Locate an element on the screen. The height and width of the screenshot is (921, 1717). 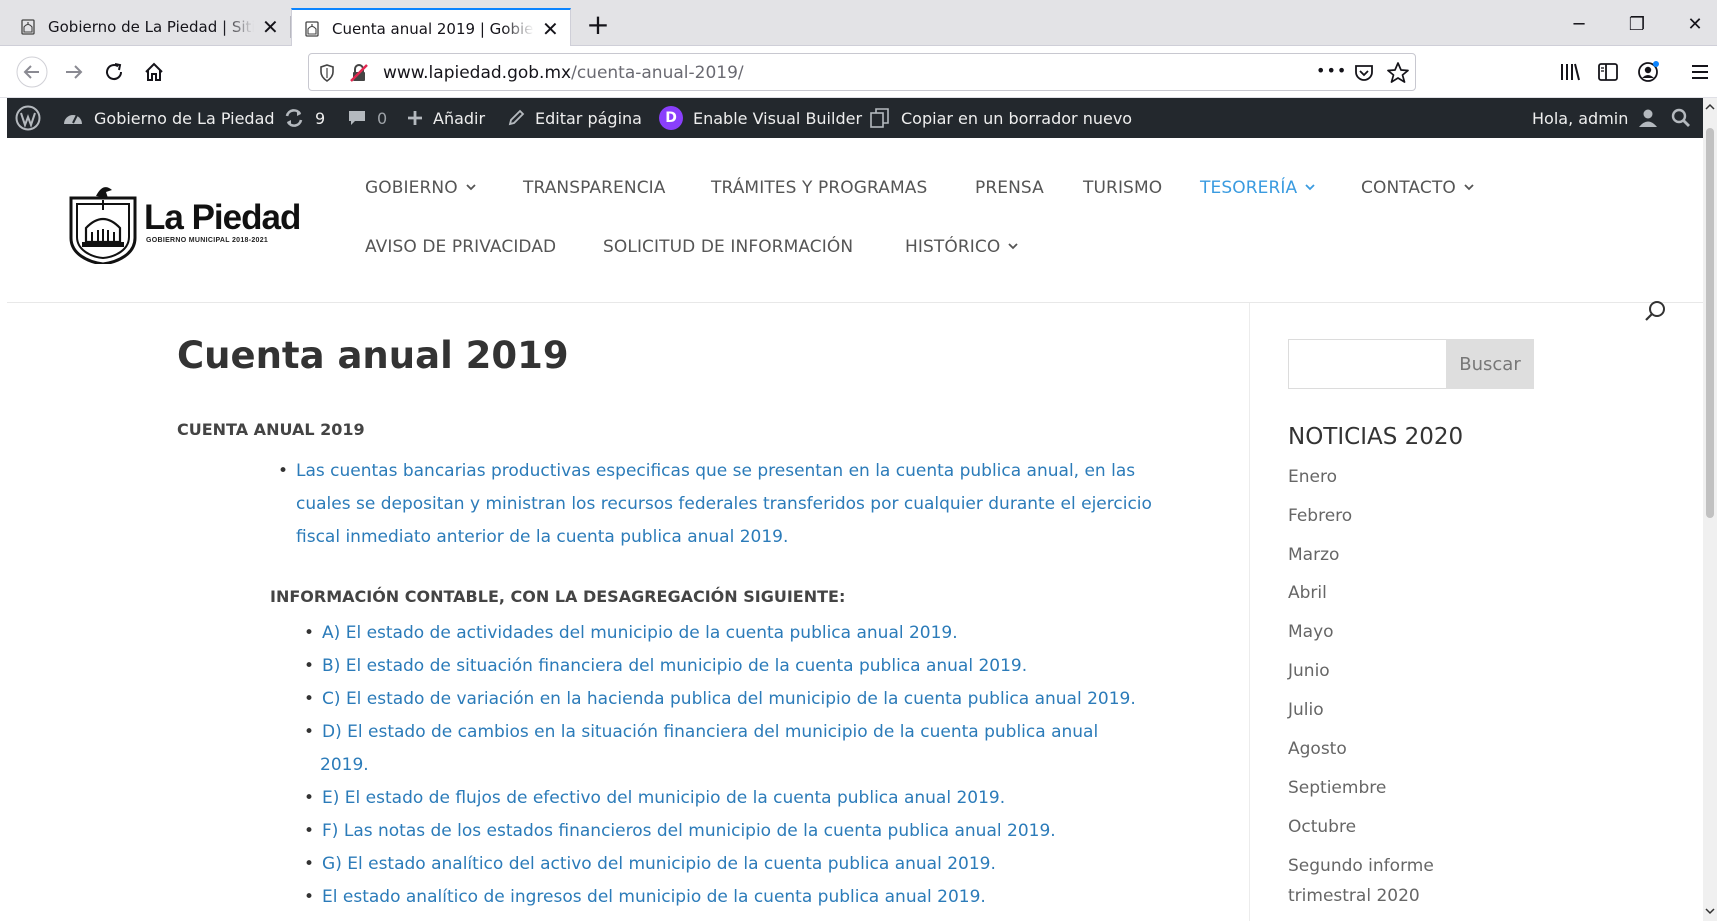
search-input is located at coordinates (1367, 364).